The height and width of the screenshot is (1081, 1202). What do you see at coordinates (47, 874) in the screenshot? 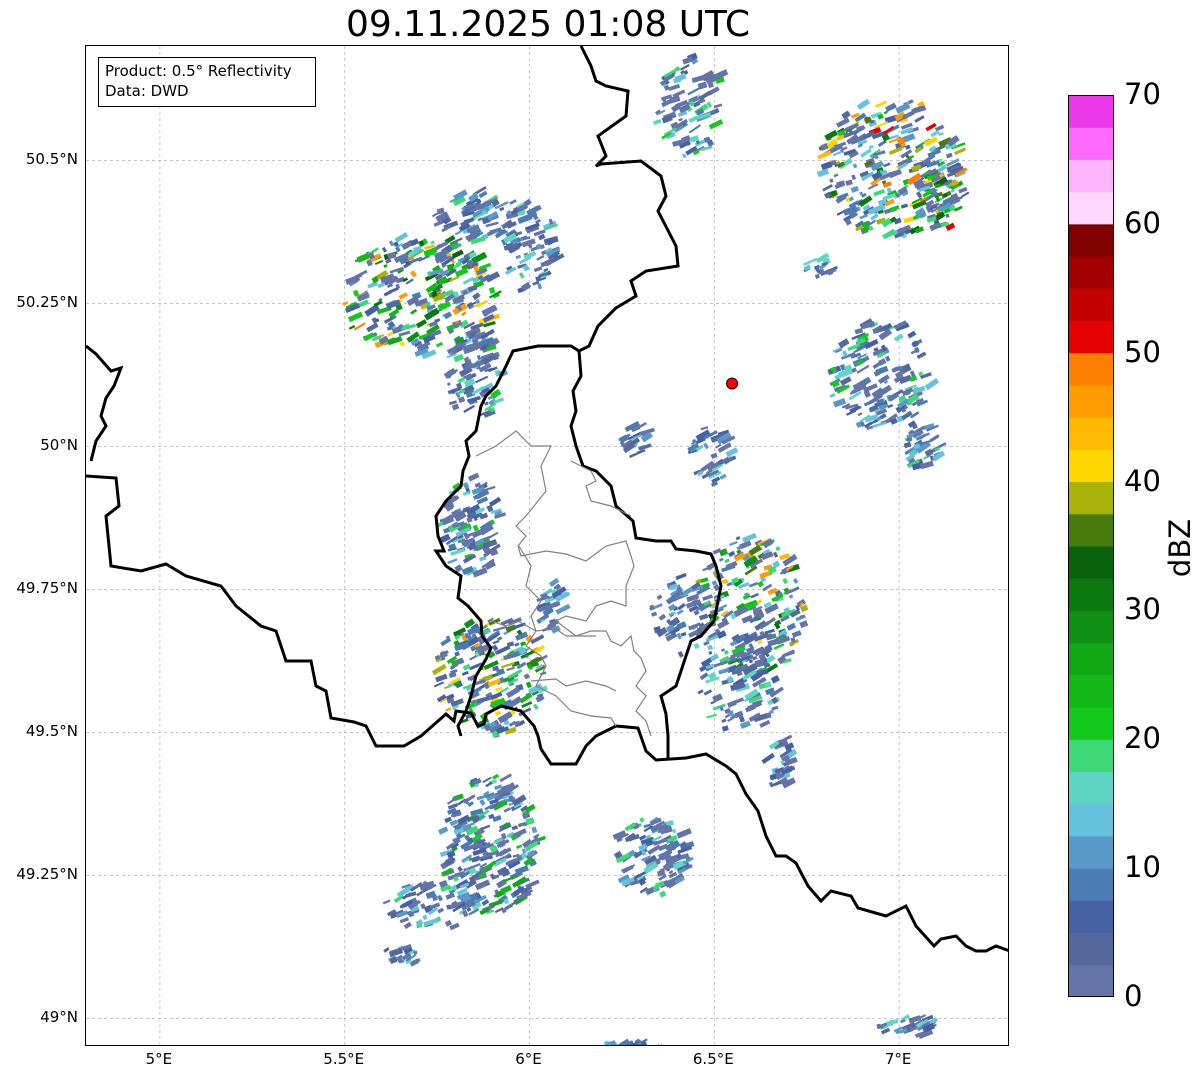
I see `lat-tick-label: 49.25°N` at bounding box center [47, 874].